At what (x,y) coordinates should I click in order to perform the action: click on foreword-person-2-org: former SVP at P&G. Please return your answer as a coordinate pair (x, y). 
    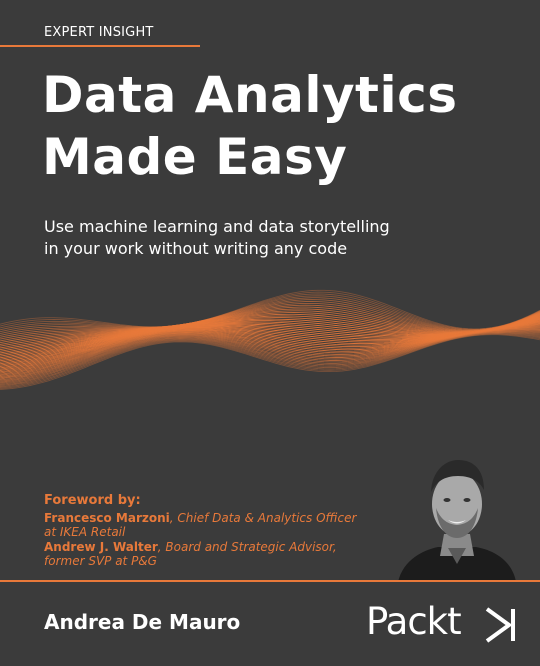
    Looking at the image, I should click on (100, 561).